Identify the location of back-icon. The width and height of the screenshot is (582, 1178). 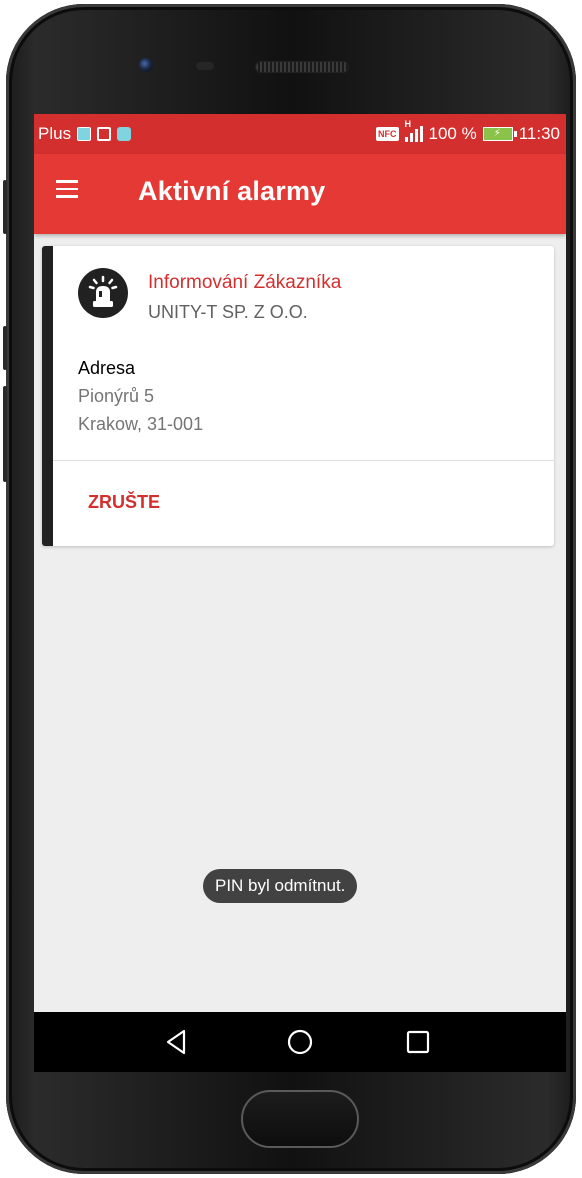
(176, 1042).